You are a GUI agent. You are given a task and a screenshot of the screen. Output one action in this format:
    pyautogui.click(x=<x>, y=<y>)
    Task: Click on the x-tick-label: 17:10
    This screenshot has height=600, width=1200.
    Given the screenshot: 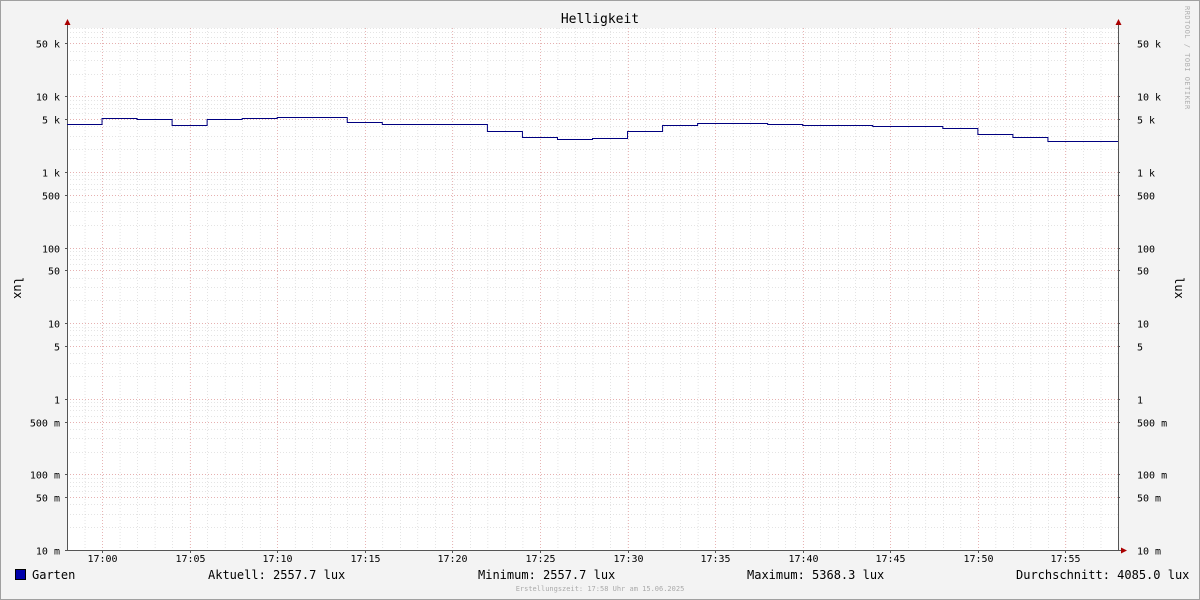 What is the action you would take?
    pyautogui.click(x=277, y=559)
    